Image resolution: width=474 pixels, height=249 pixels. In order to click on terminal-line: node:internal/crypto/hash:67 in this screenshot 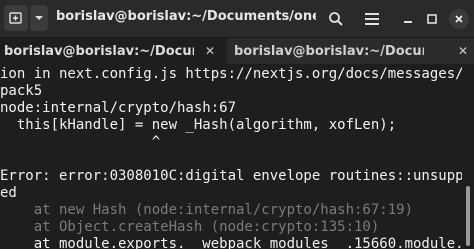, I will do `click(118, 108)`.